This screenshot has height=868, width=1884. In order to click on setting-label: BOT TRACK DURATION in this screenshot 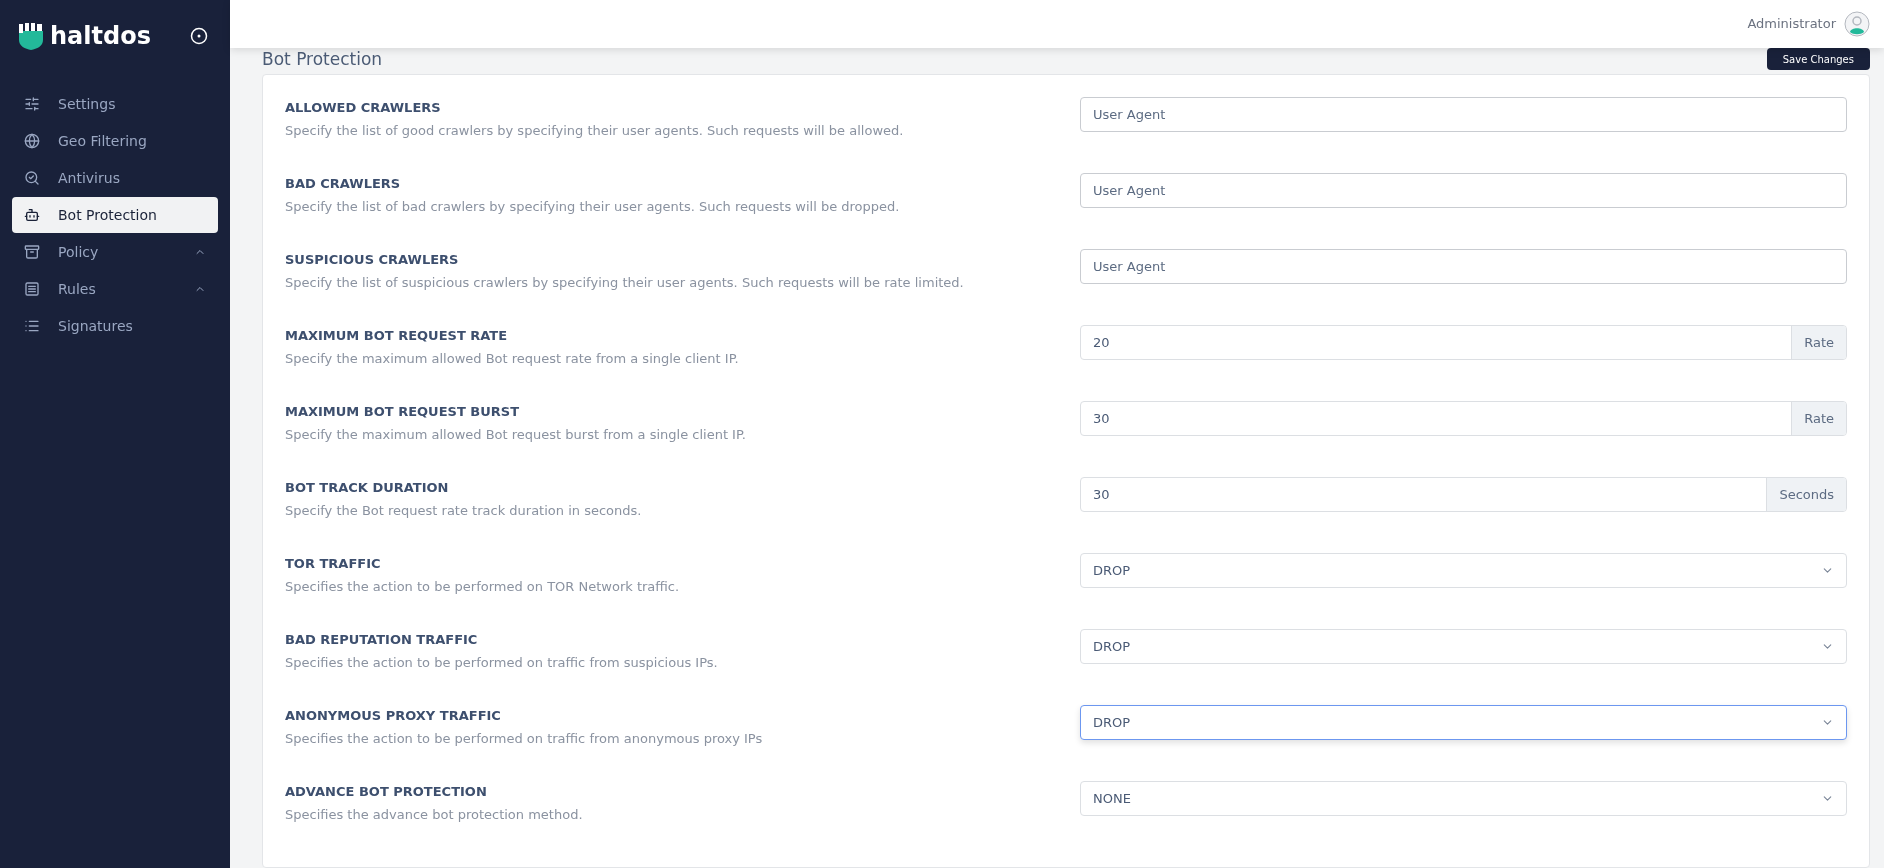, I will do `click(367, 488)`.